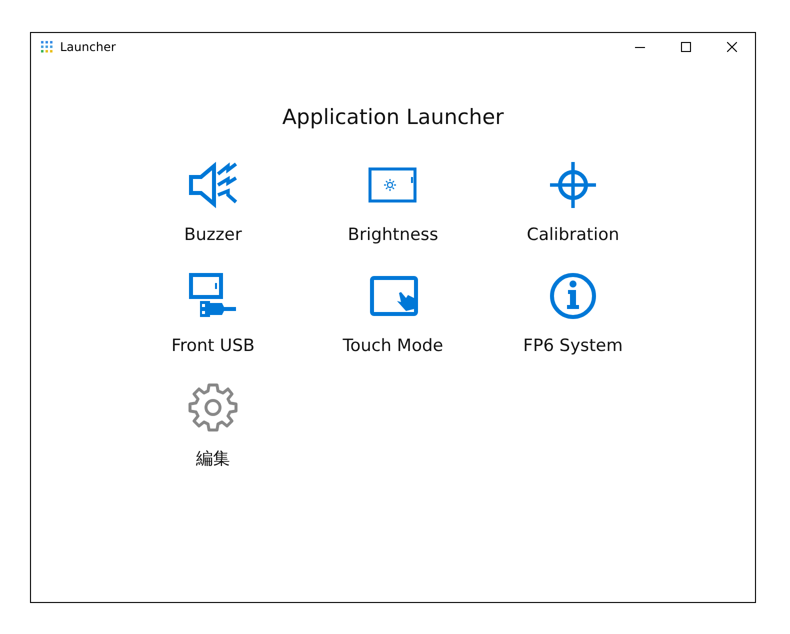 Image resolution: width=790 pixels, height=634 pixels. I want to click on info-icon, so click(573, 296).